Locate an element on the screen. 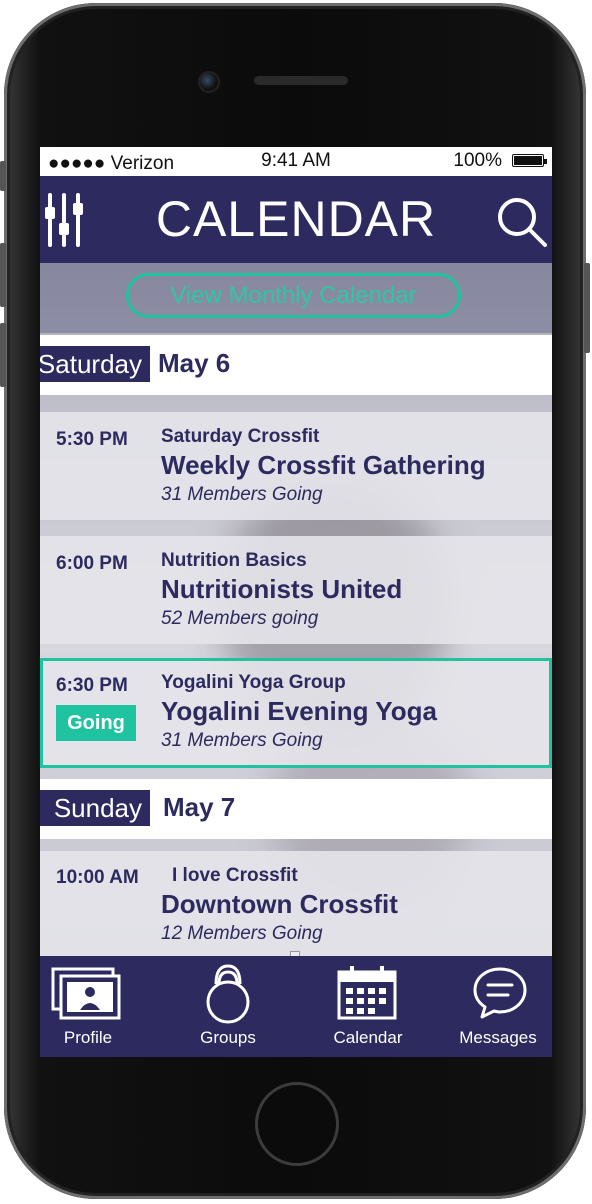 The width and height of the screenshot is (592, 1204). battery-icon is located at coordinates (529, 160).